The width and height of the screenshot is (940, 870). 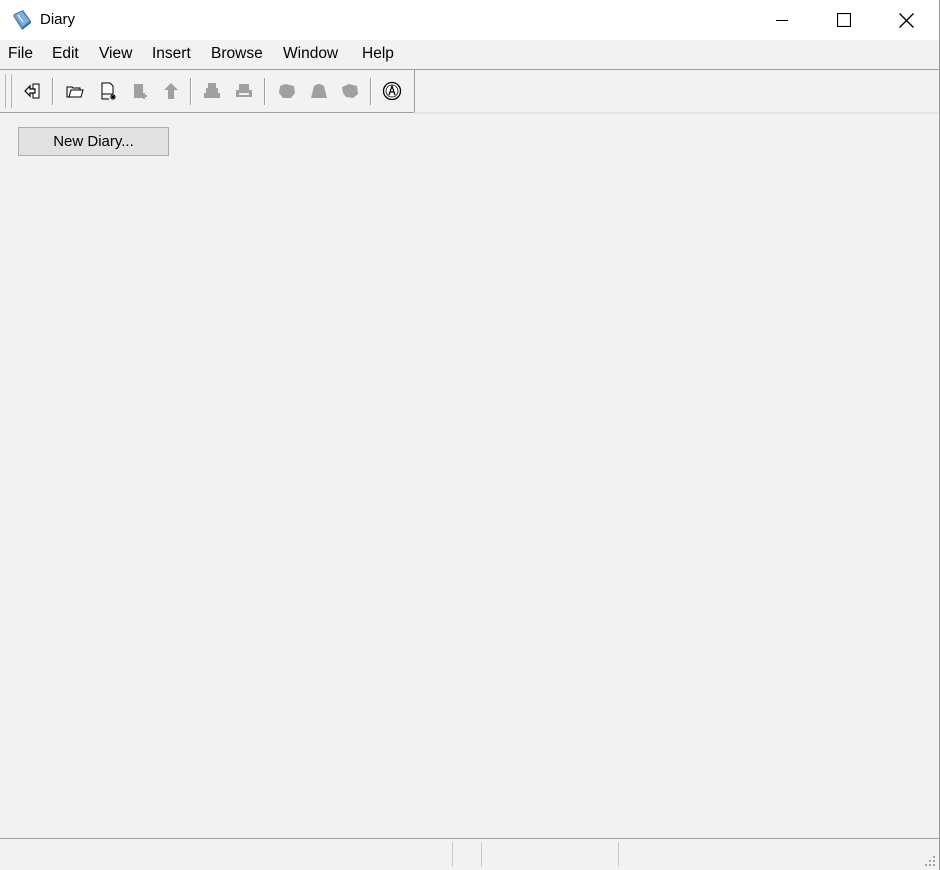 I want to click on menu-help: Help, so click(x=378, y=54).